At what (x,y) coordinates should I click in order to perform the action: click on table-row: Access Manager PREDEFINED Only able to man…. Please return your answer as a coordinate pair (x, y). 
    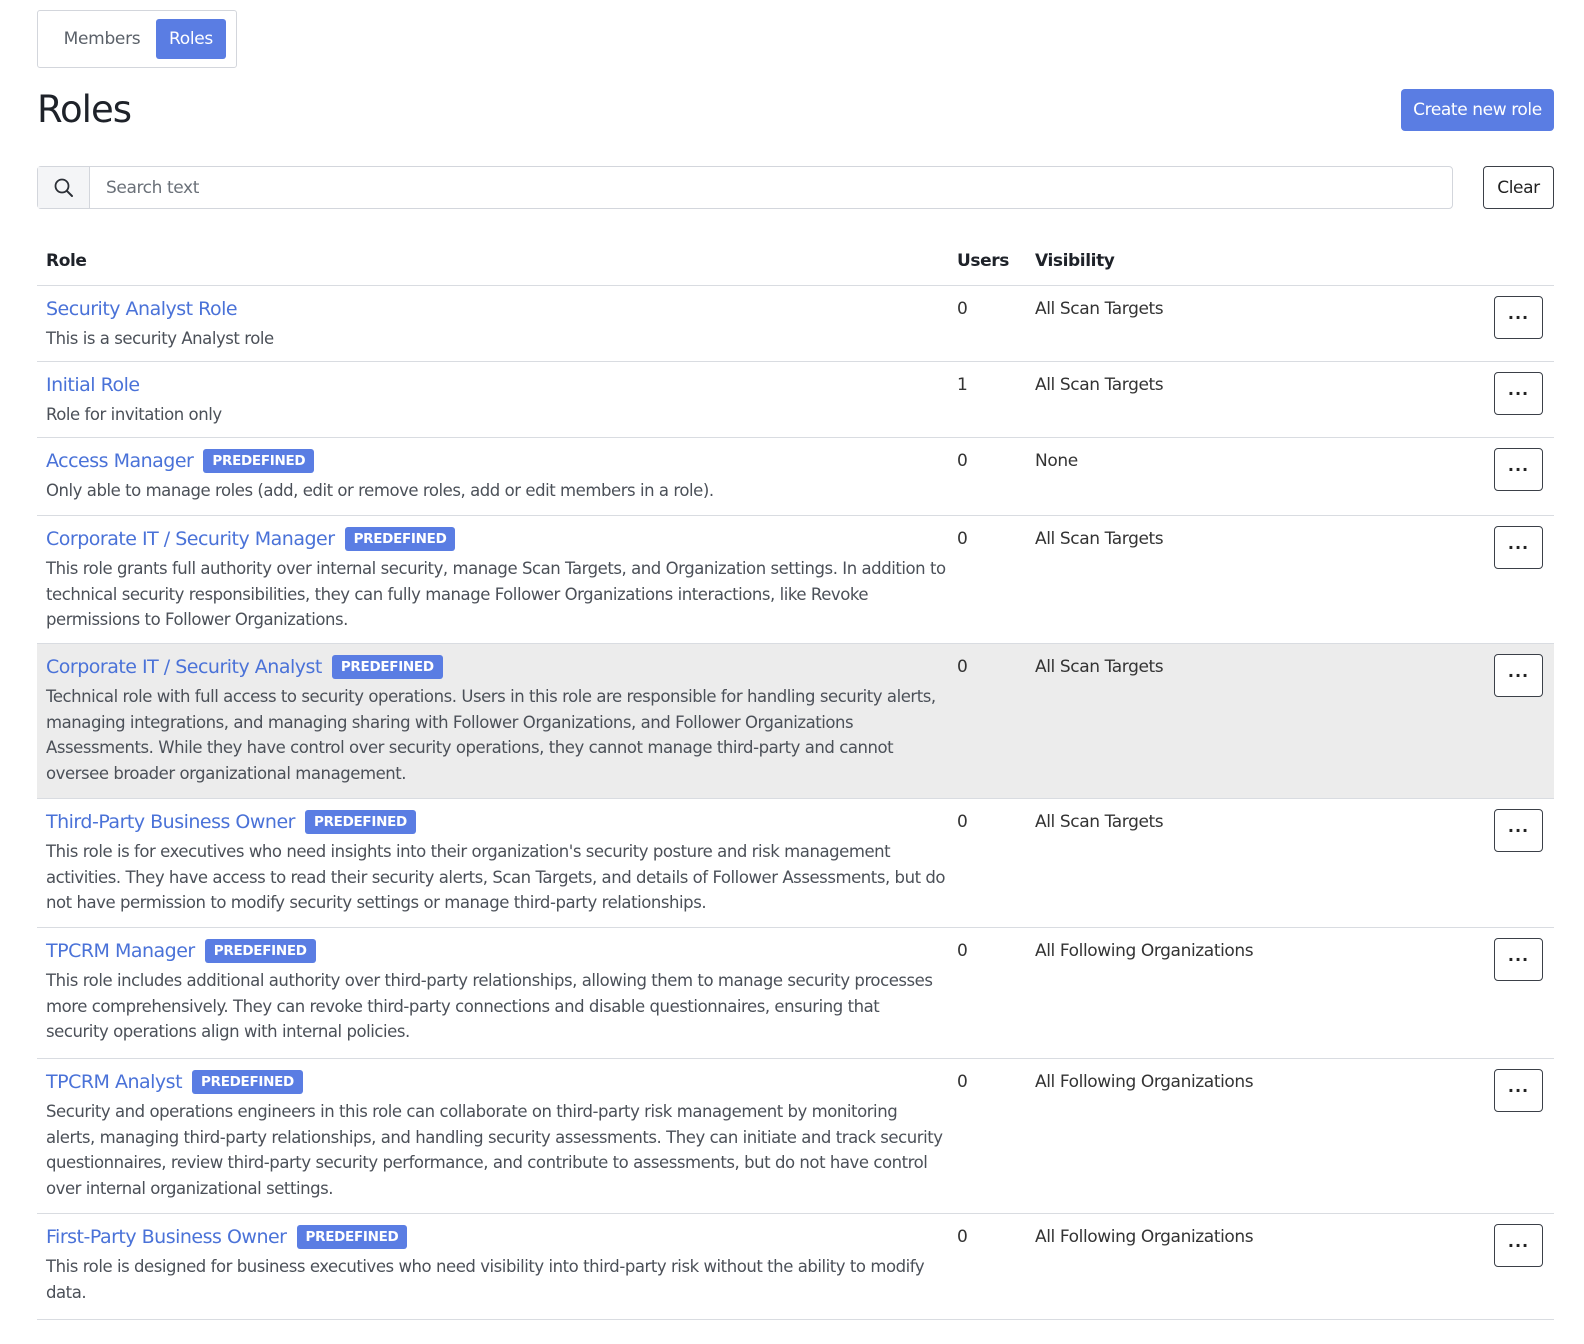
    Looking at the image, I should click on (795, 477).